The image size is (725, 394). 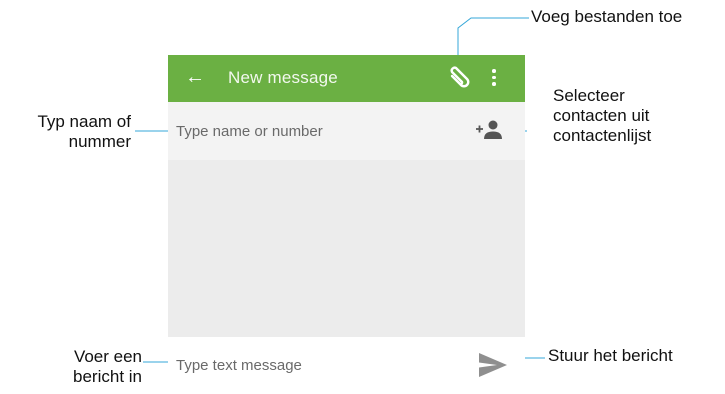 I want to click on add-contact-icon, so click(x=489, y=130).